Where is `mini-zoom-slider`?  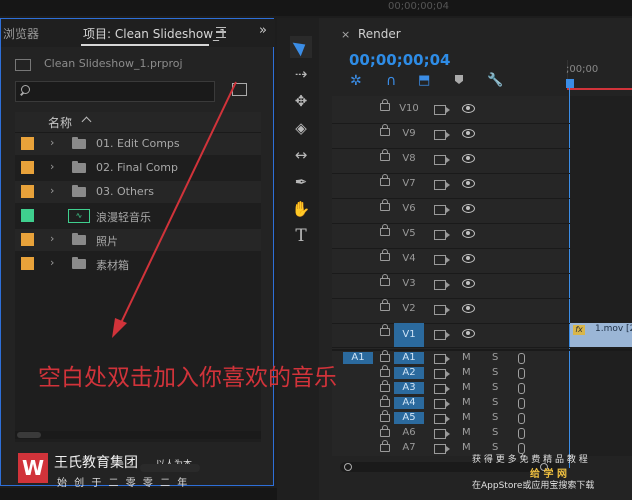 mini-zoom-slider is located at coordinates (170, 468).